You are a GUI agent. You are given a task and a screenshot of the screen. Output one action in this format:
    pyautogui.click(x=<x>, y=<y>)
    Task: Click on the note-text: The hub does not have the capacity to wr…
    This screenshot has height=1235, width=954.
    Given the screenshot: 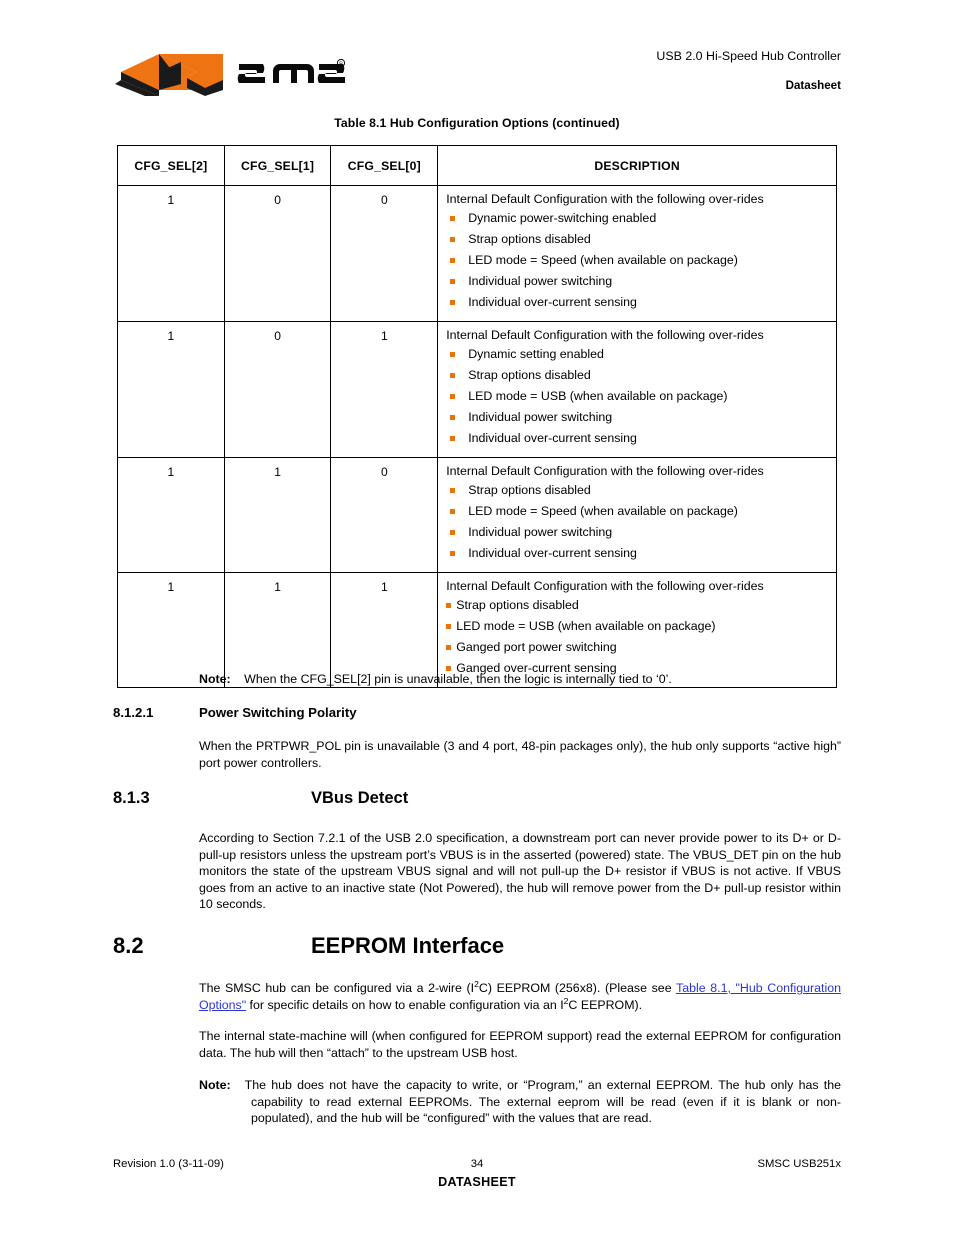 What is the action you would take?
    pyautogui.click(x=542, y=1102)
    